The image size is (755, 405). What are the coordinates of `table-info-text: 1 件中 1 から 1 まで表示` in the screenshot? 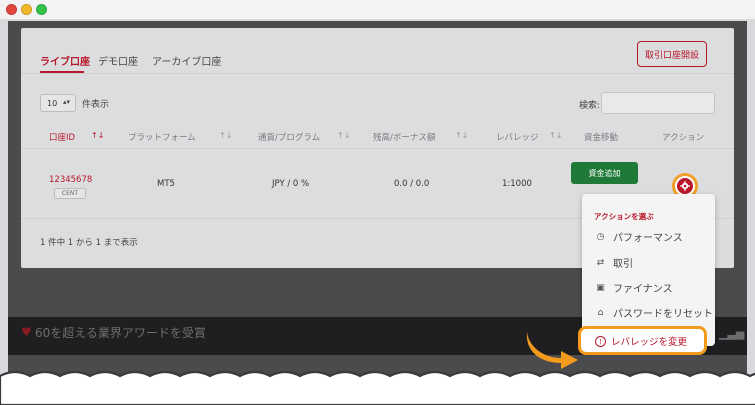 It's located at (89, 243).